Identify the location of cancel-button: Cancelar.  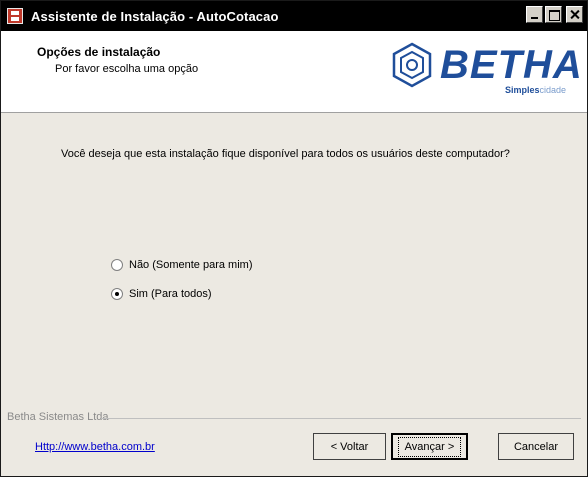
(536, 446).